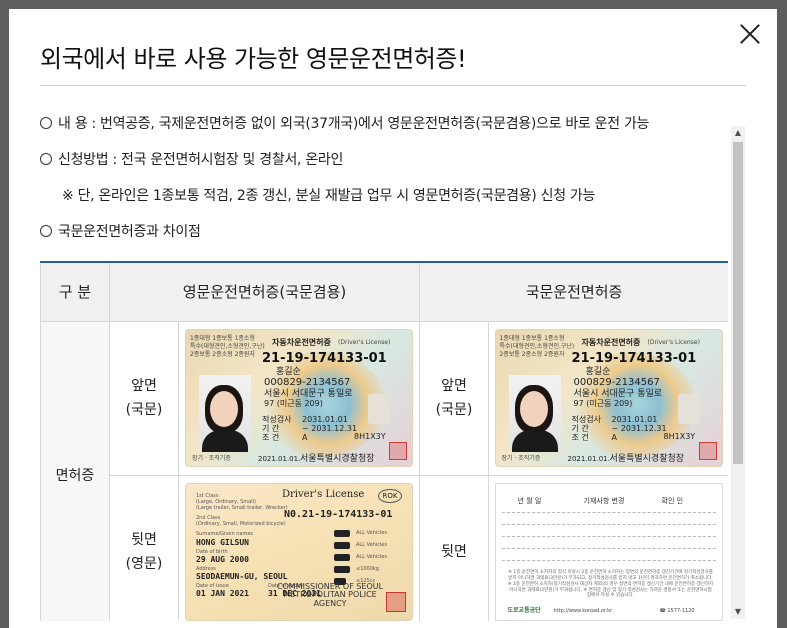  What do you see at coordinates (342, 557) in the screenshot?
I see `car-icon` at bounding box center [342, 557].